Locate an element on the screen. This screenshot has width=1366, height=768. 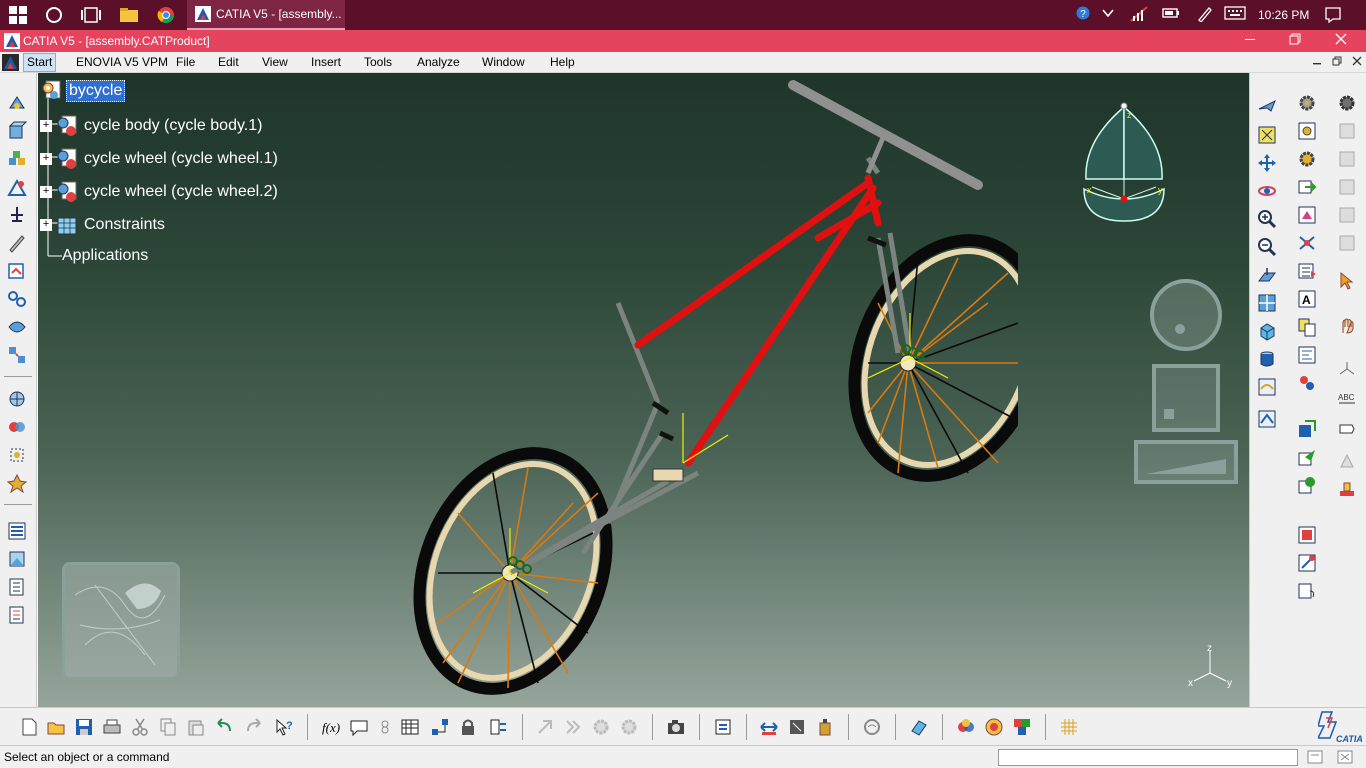
zoom-in-icon is located at coordinates (1267, 219).